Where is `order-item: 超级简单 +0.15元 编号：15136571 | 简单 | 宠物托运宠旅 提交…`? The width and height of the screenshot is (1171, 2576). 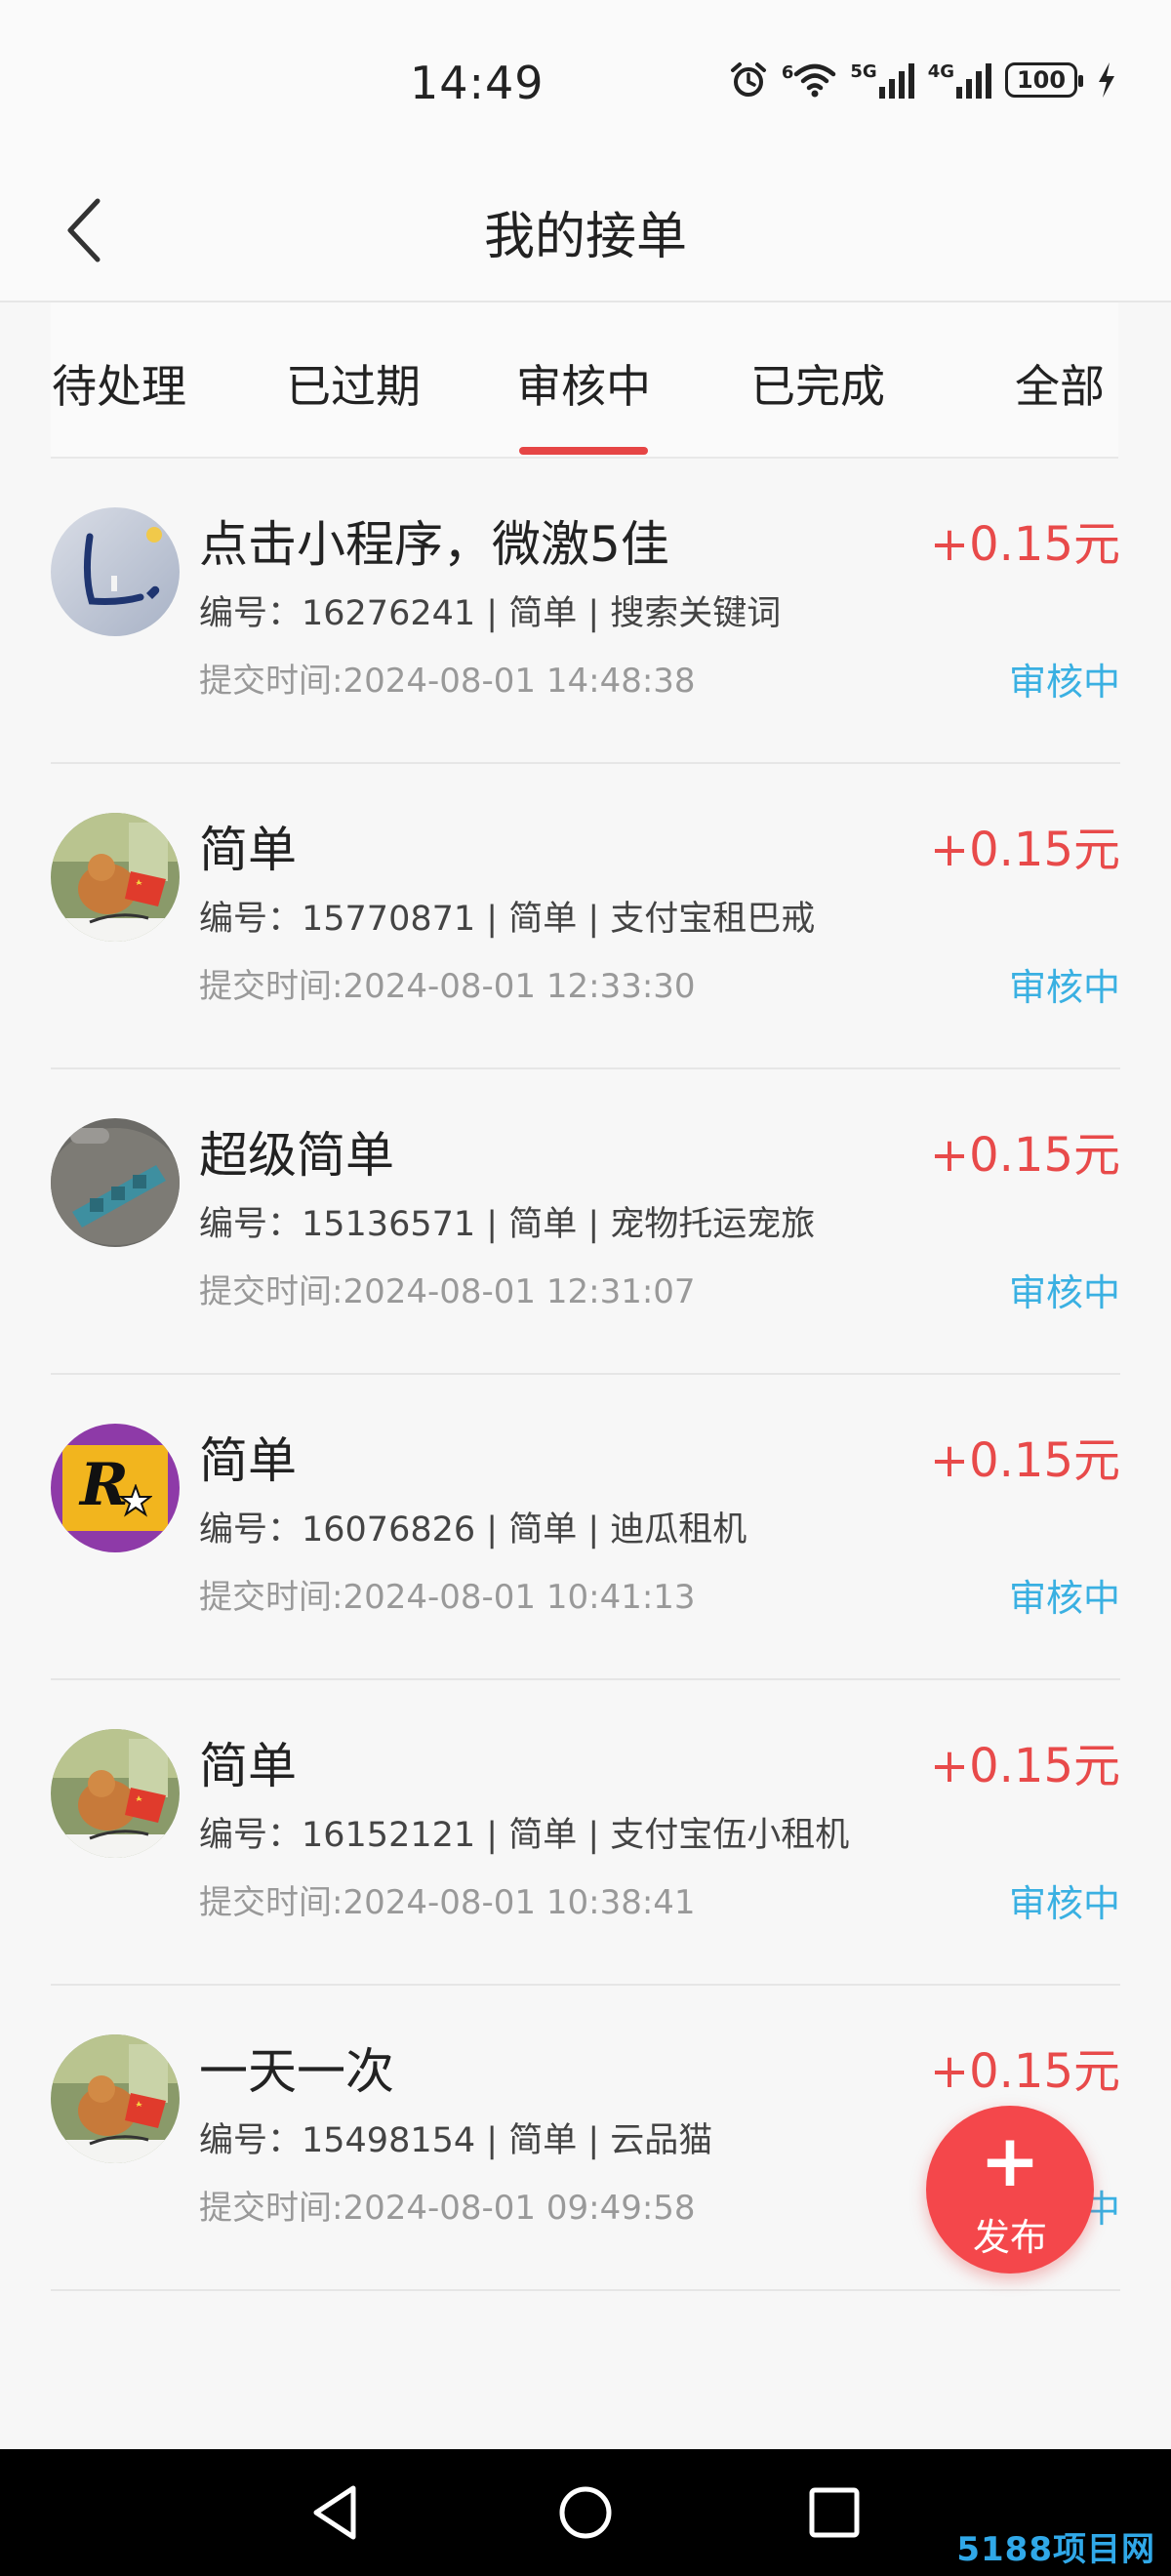 order-item: 超级简单 +0.15元 编号：15136571 | 简单 | 宠物托运宠旅 提交… is located at coordinates (585, 1222).